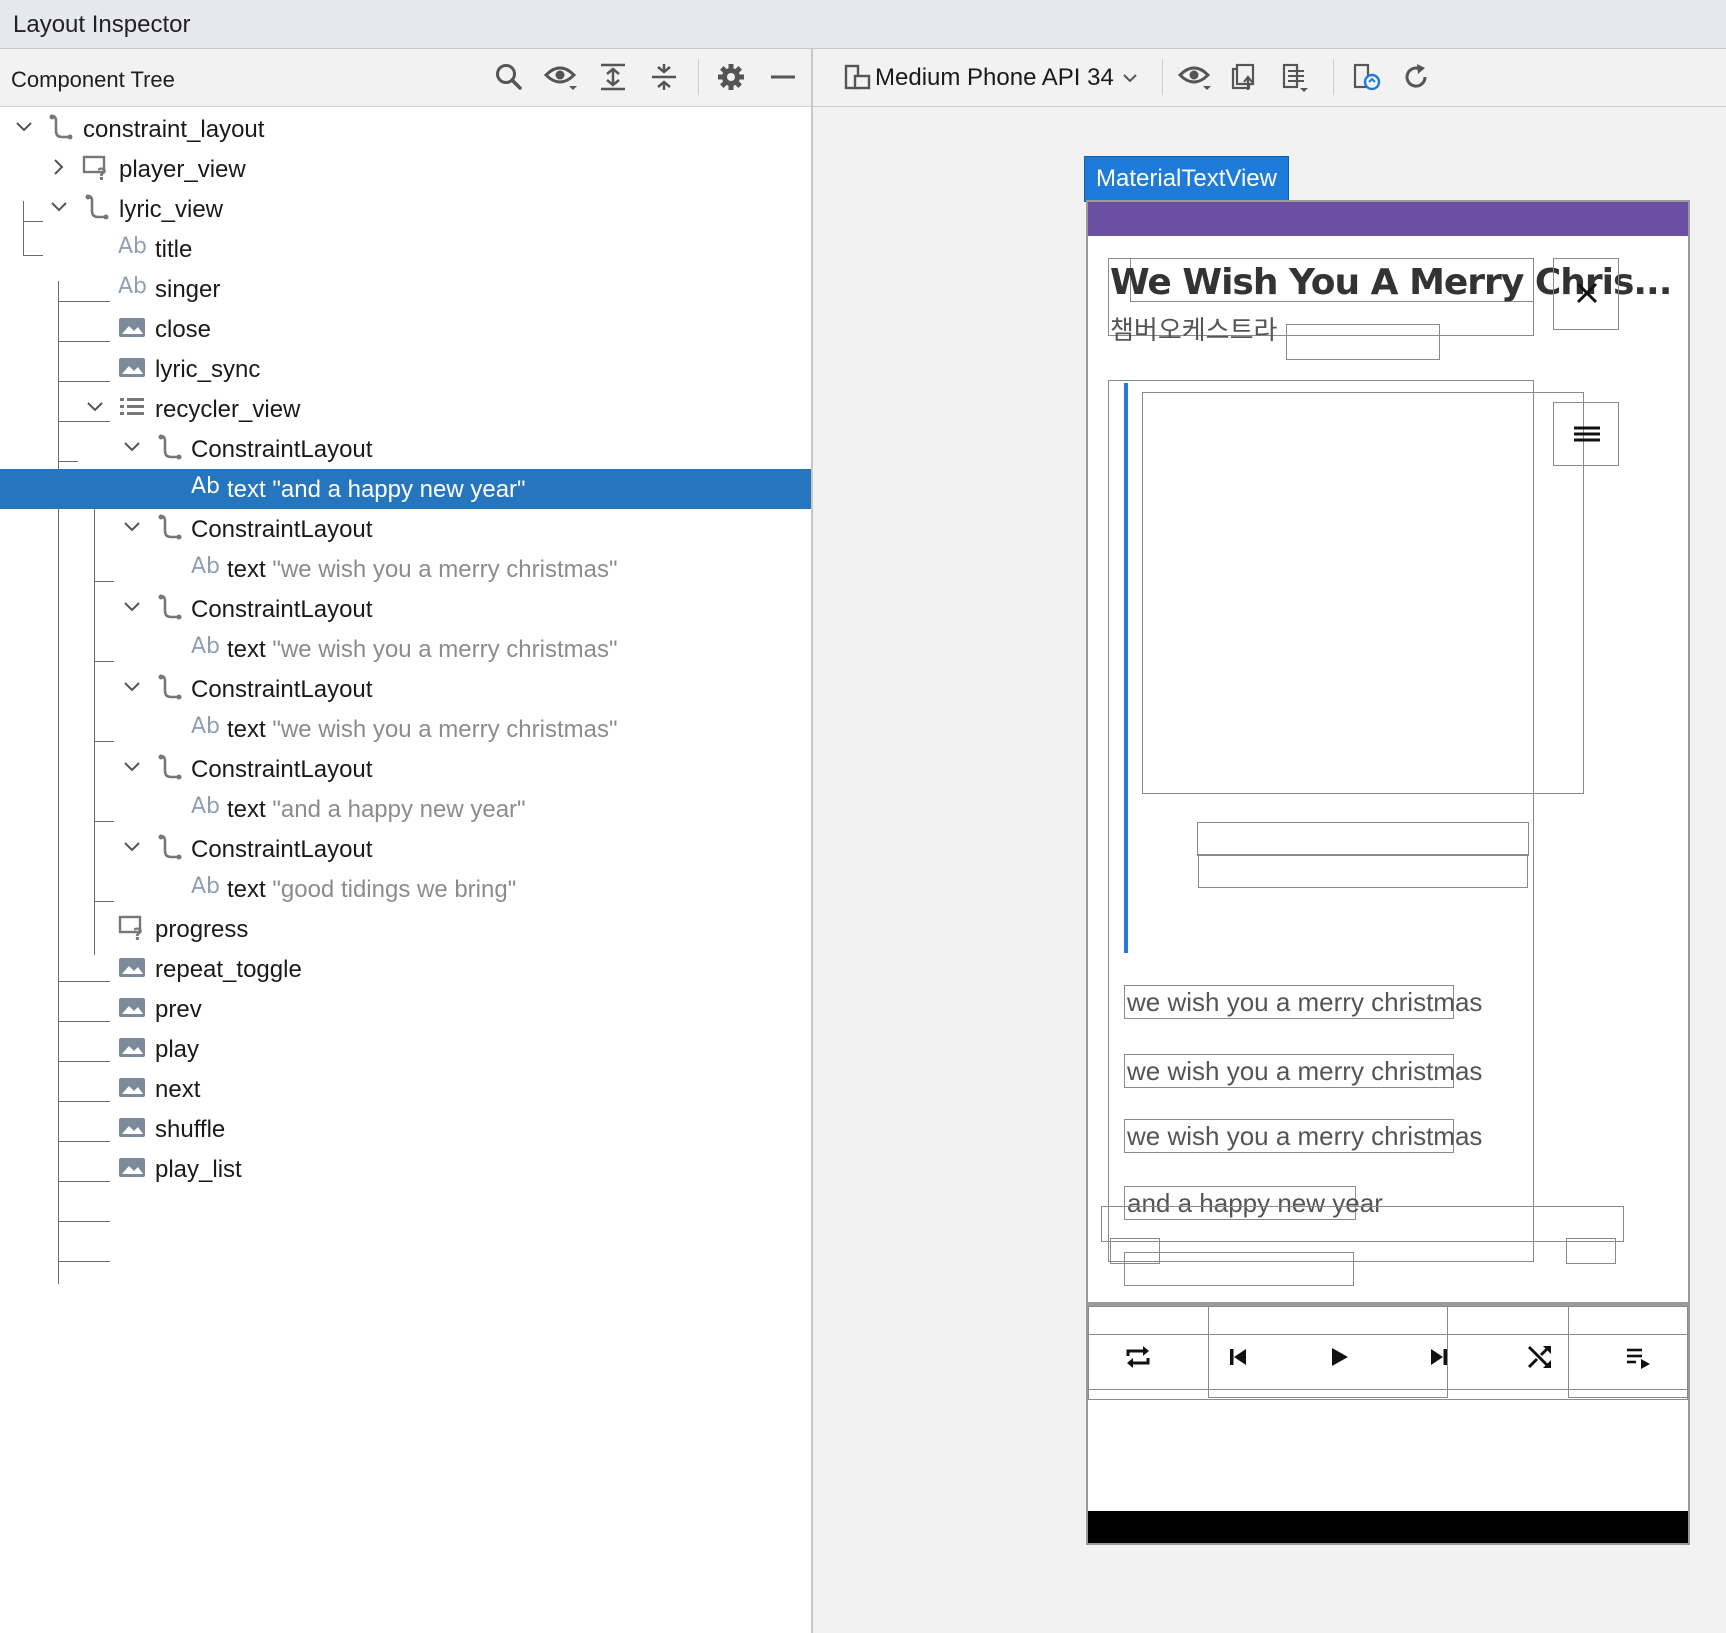  What do you see at coordinates (198, 1169) in the screenshot?
I see `tree-node-label: play_list` at bounding box center [198, 1169].